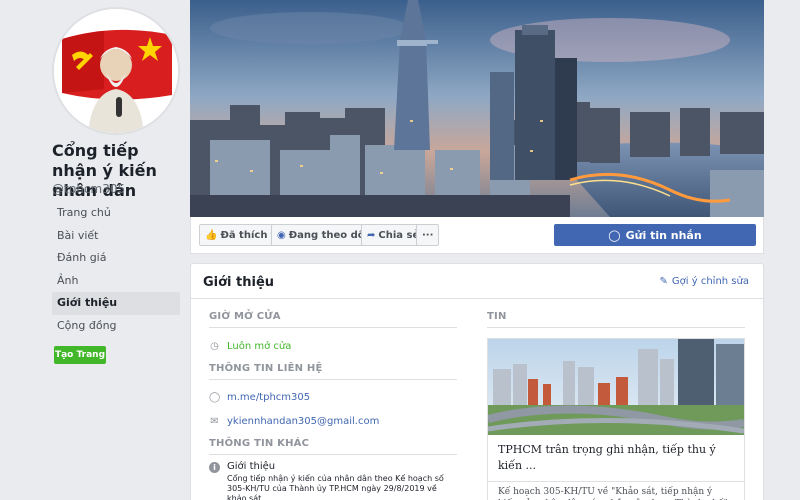  I want to click on divider, so click(477, 298).